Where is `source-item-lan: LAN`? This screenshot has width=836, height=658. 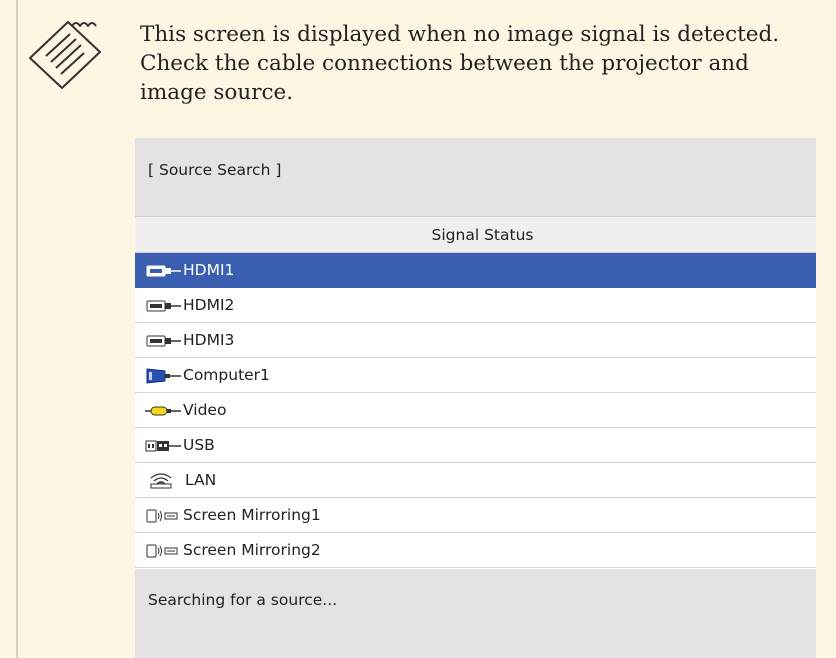 source-item-lan: LAN is located at coordinates (475, 480).